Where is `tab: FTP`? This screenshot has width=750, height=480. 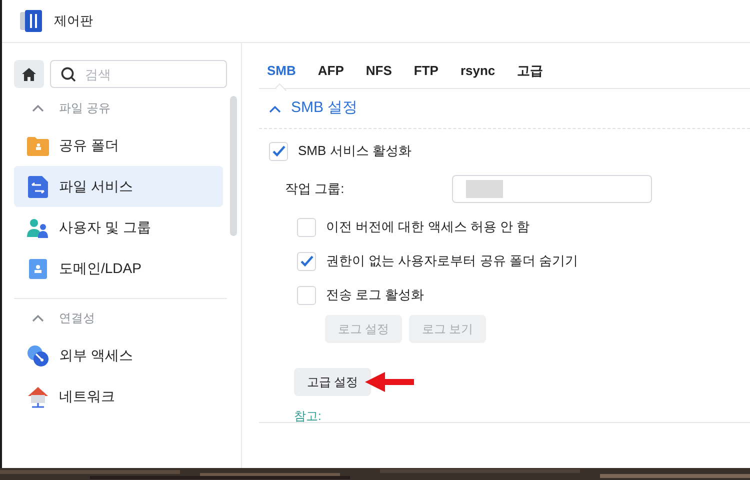
tab: FTP is located at coordinates (426, 74).